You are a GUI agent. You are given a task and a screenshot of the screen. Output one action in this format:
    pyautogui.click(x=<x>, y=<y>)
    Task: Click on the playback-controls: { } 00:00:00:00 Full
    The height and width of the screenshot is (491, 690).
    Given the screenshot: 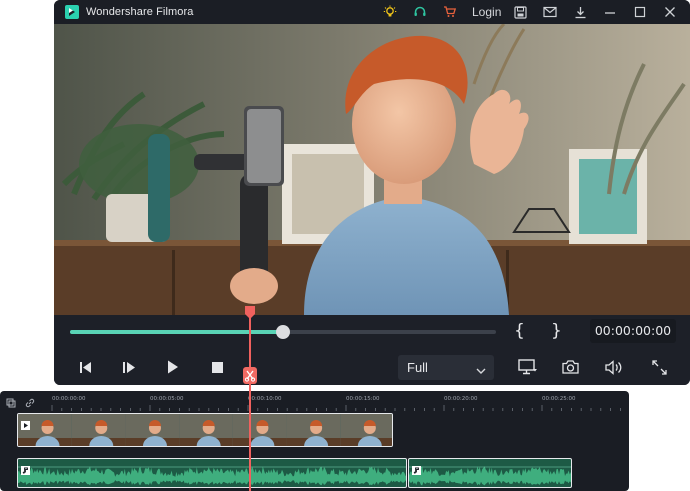 What is the action you would take?
    pyautogui.click(x=372, y=350)
    